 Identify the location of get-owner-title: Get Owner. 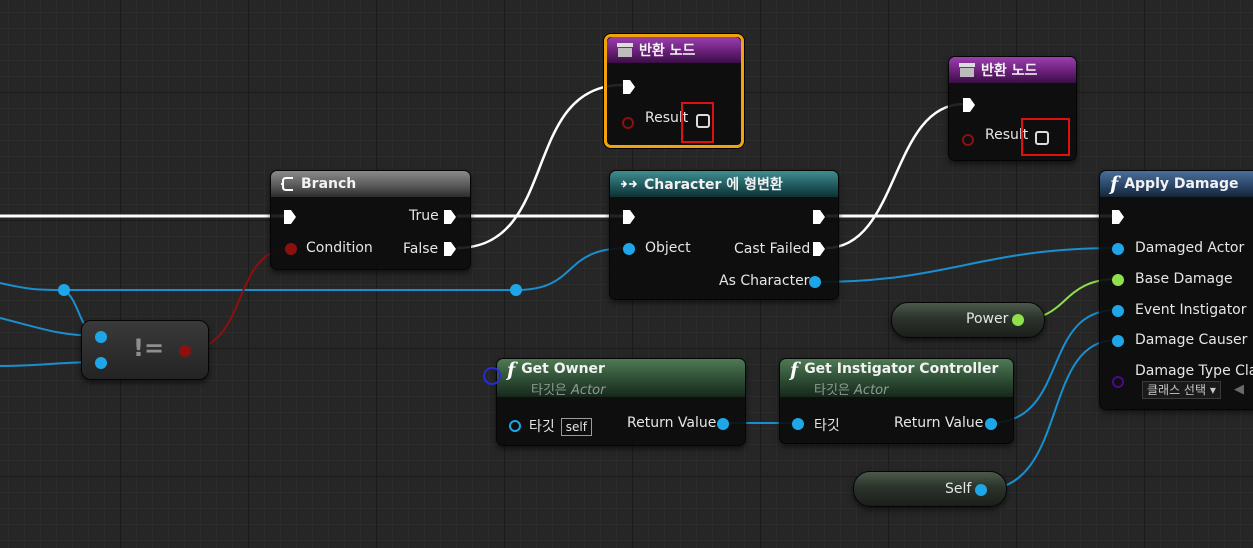
(563, 369).